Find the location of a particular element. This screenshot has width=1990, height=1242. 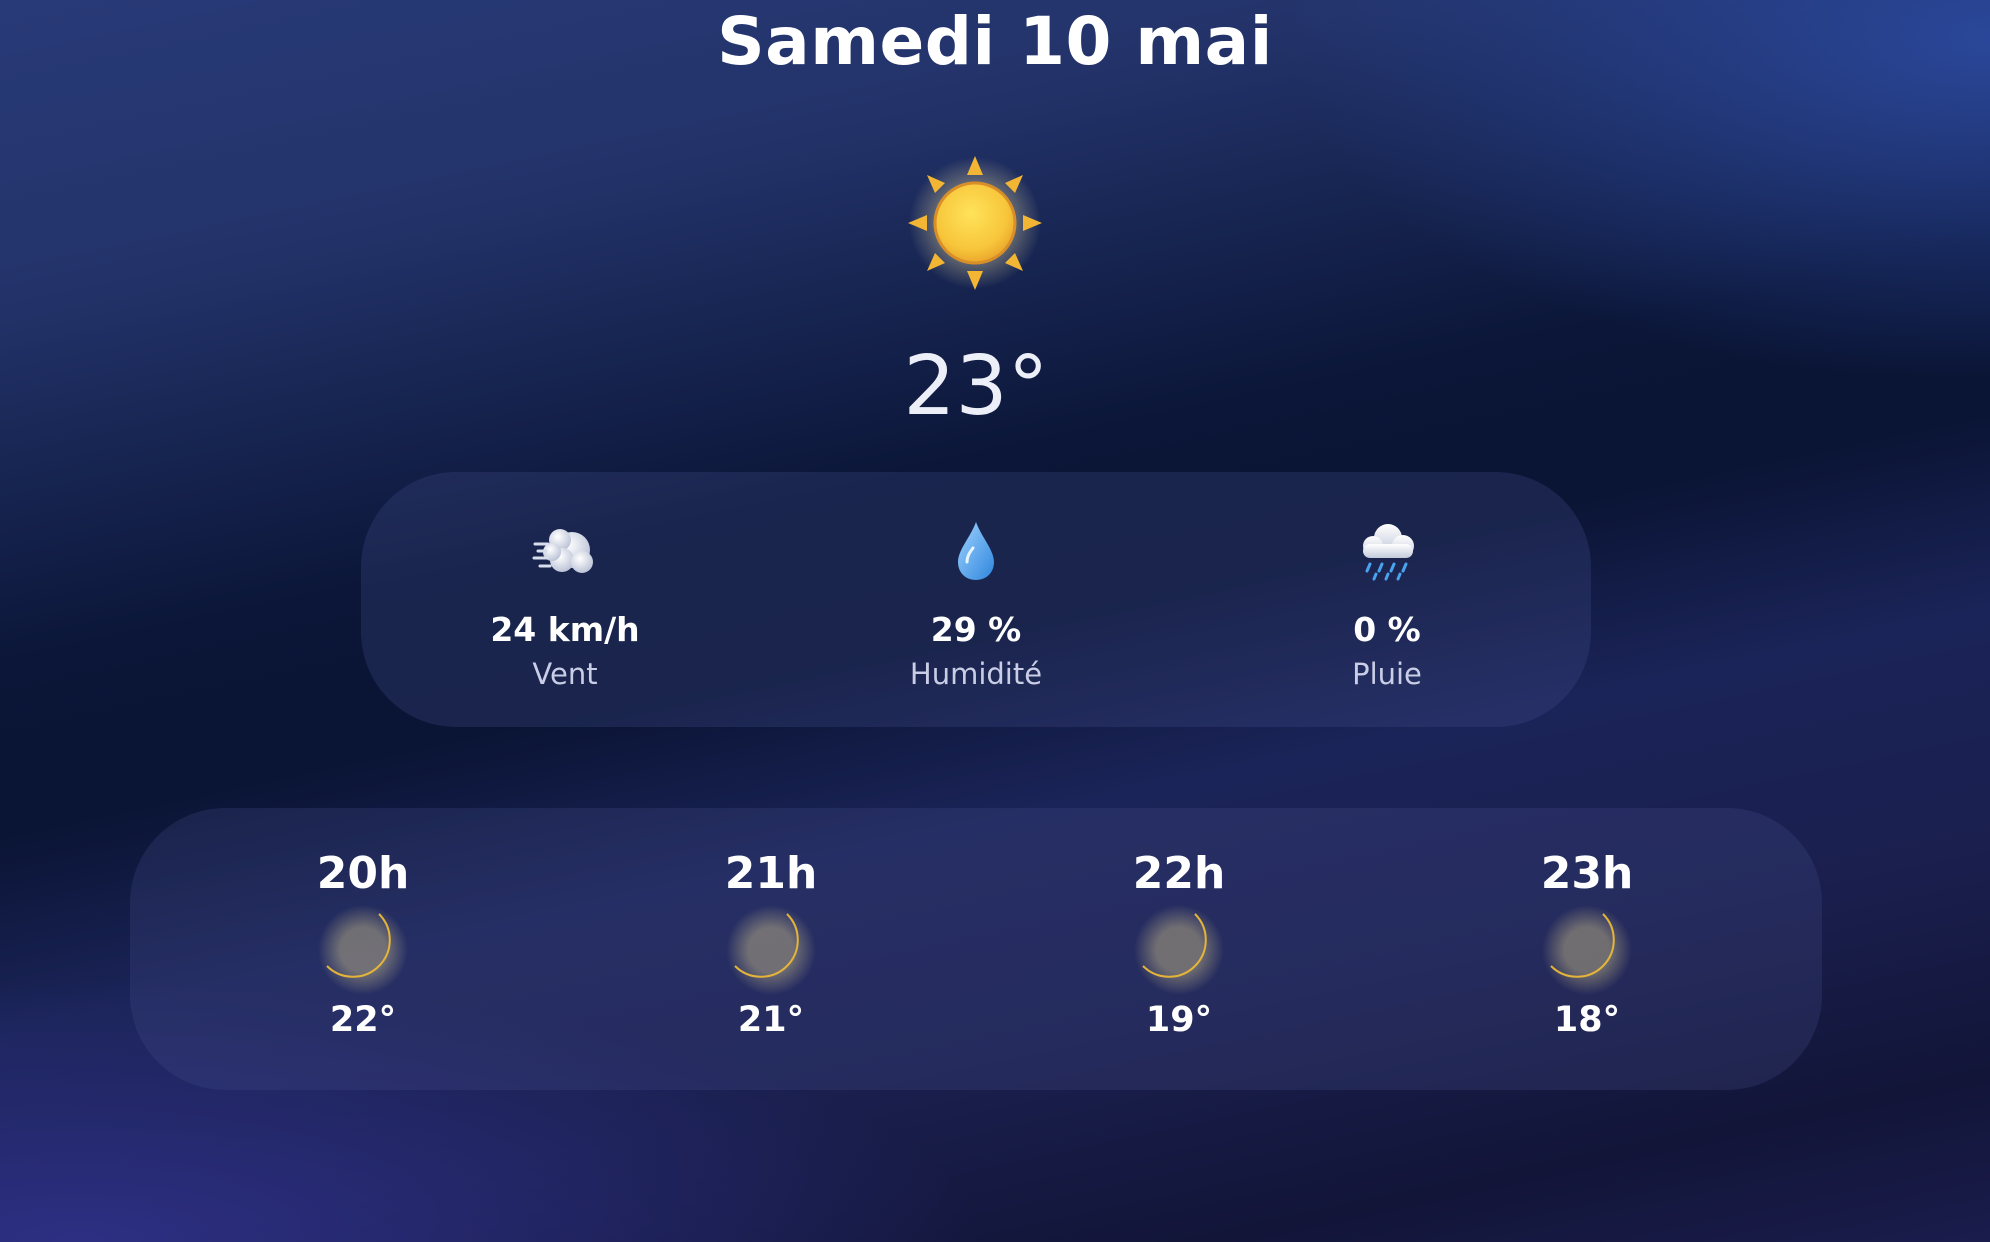

weather-stats-card: 24 km/h Vent 29 % Humidité 0 % Pluie is located at coordinates (976, 599).